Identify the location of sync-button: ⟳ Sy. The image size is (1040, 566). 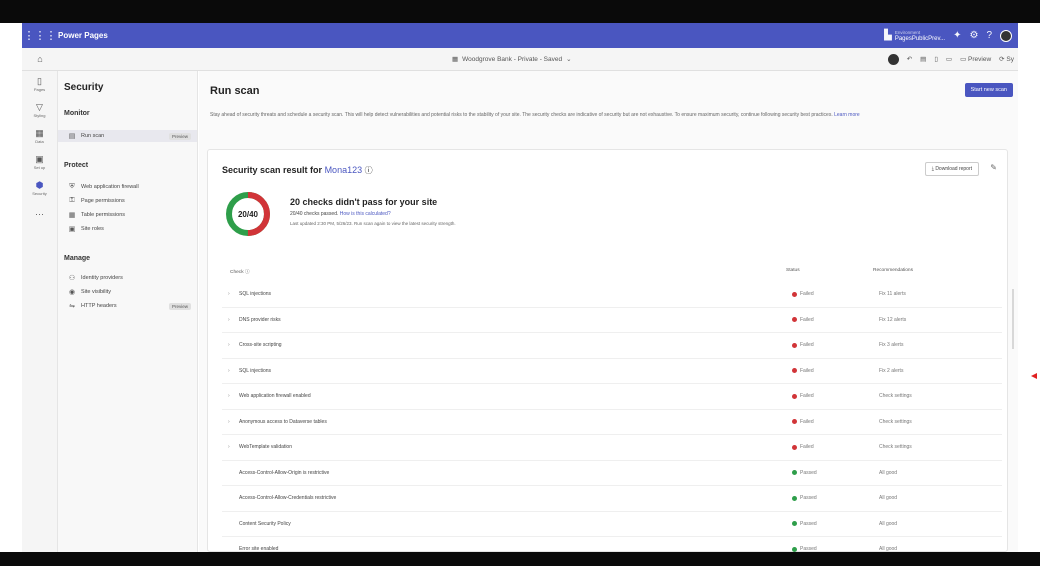
(1006, 59).